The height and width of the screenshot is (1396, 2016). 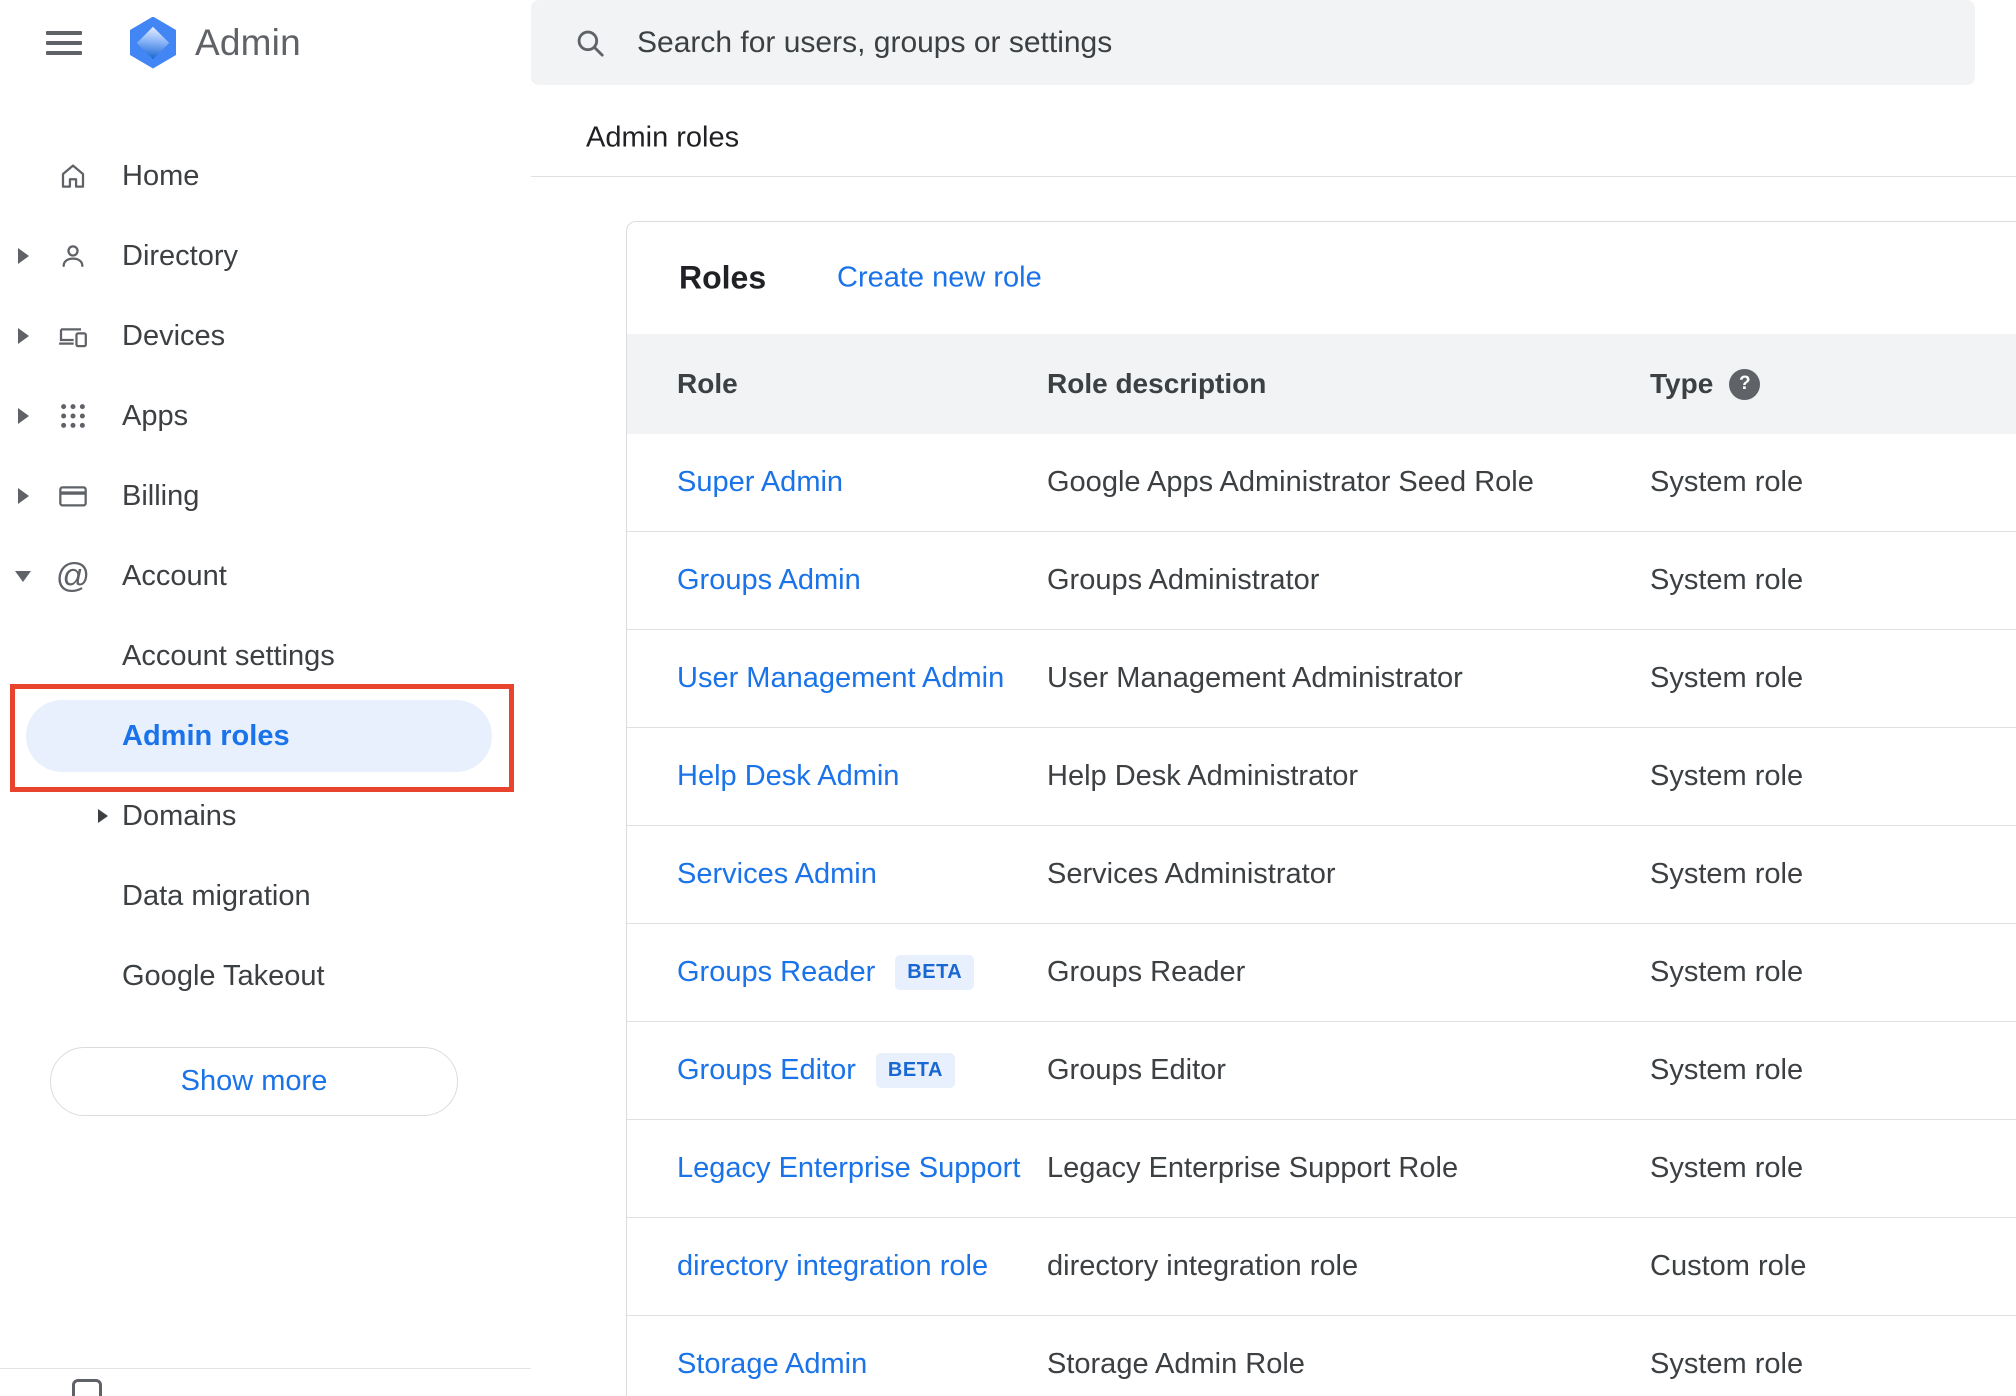 What do you see at coordinates (1273, 176) in the screenshot?
I see `content-divider` at bounding box center [1273, 176].